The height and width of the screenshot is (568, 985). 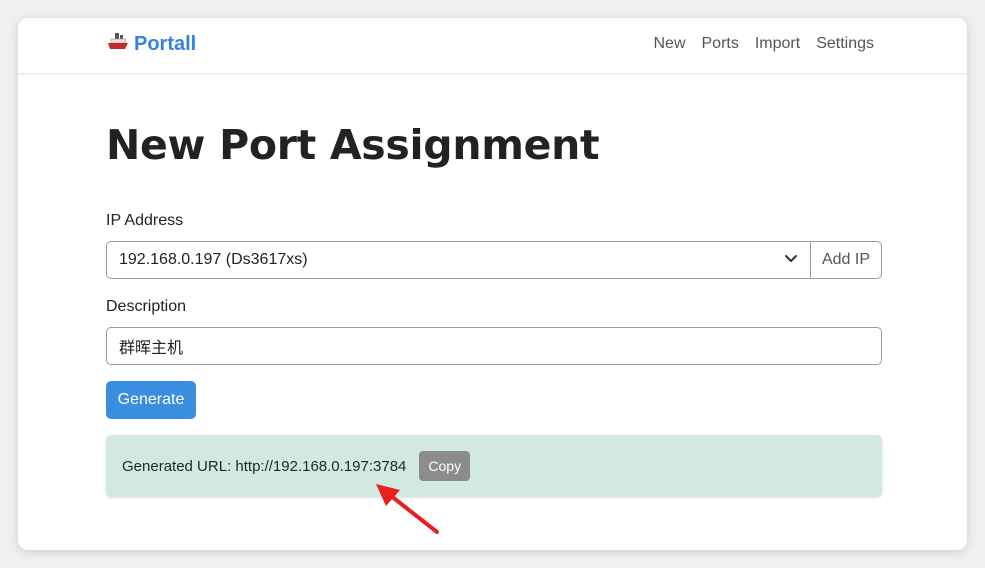 I want to click on navbar: Portall New Ports Import Settings, so click(x=492, y=46).